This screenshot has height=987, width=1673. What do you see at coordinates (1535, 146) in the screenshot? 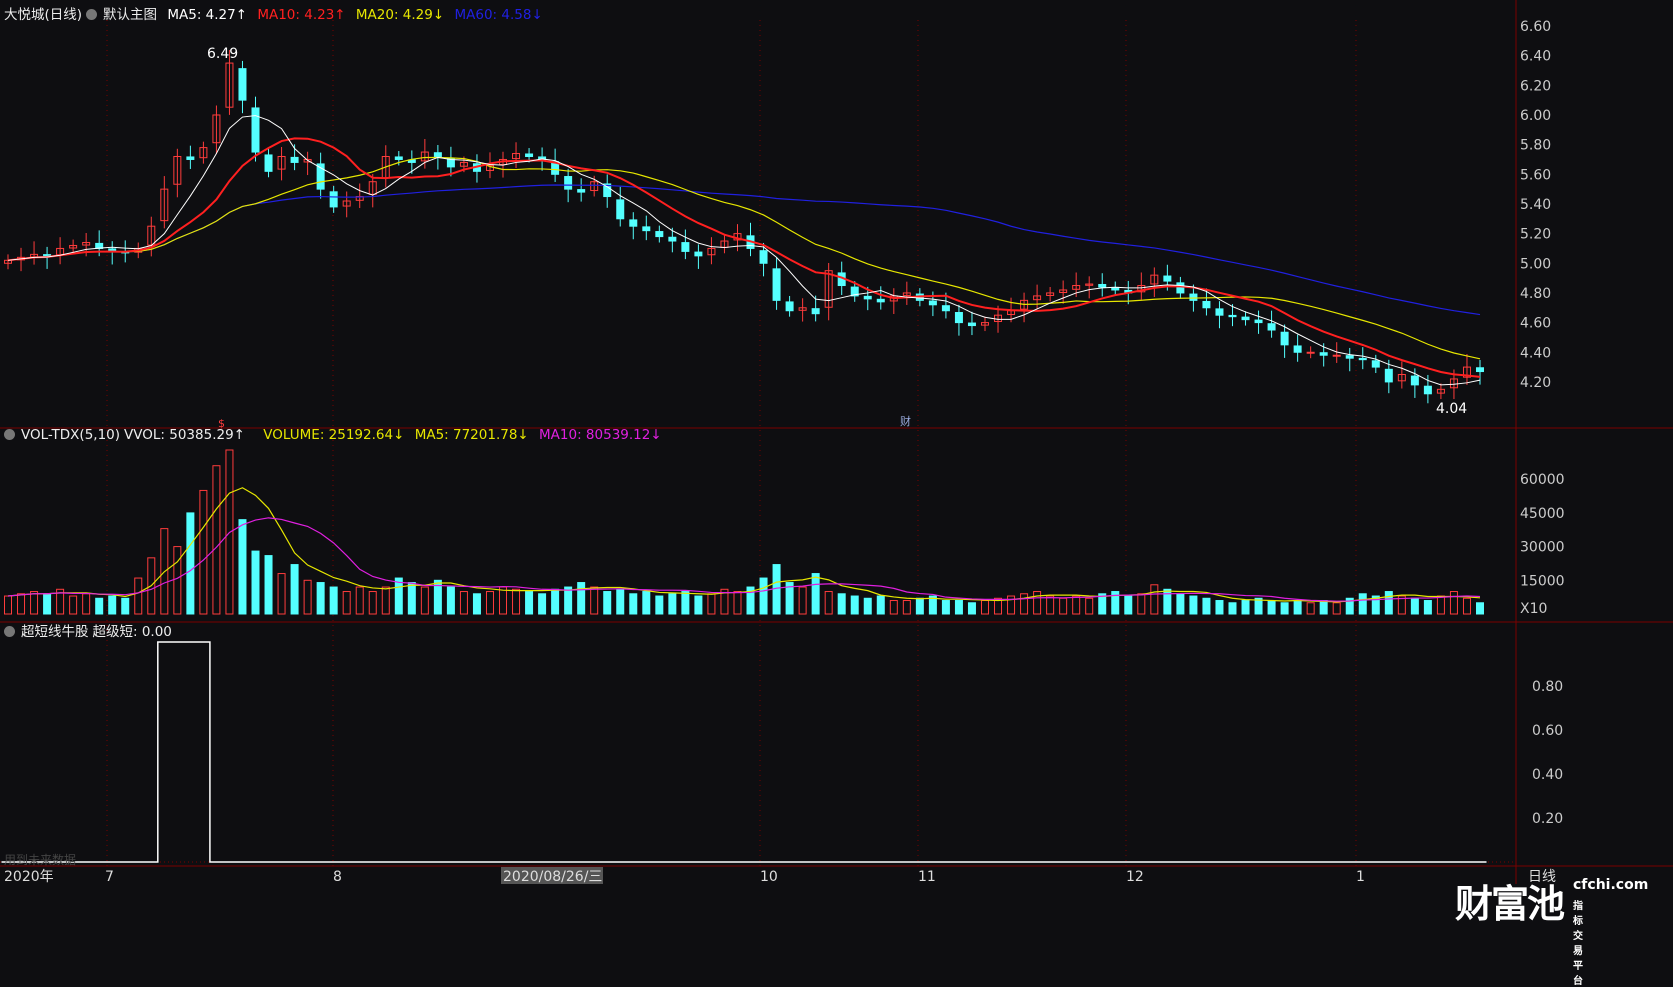
I see `price-tick-label: 5.80` at bounding box center [1535, 146].